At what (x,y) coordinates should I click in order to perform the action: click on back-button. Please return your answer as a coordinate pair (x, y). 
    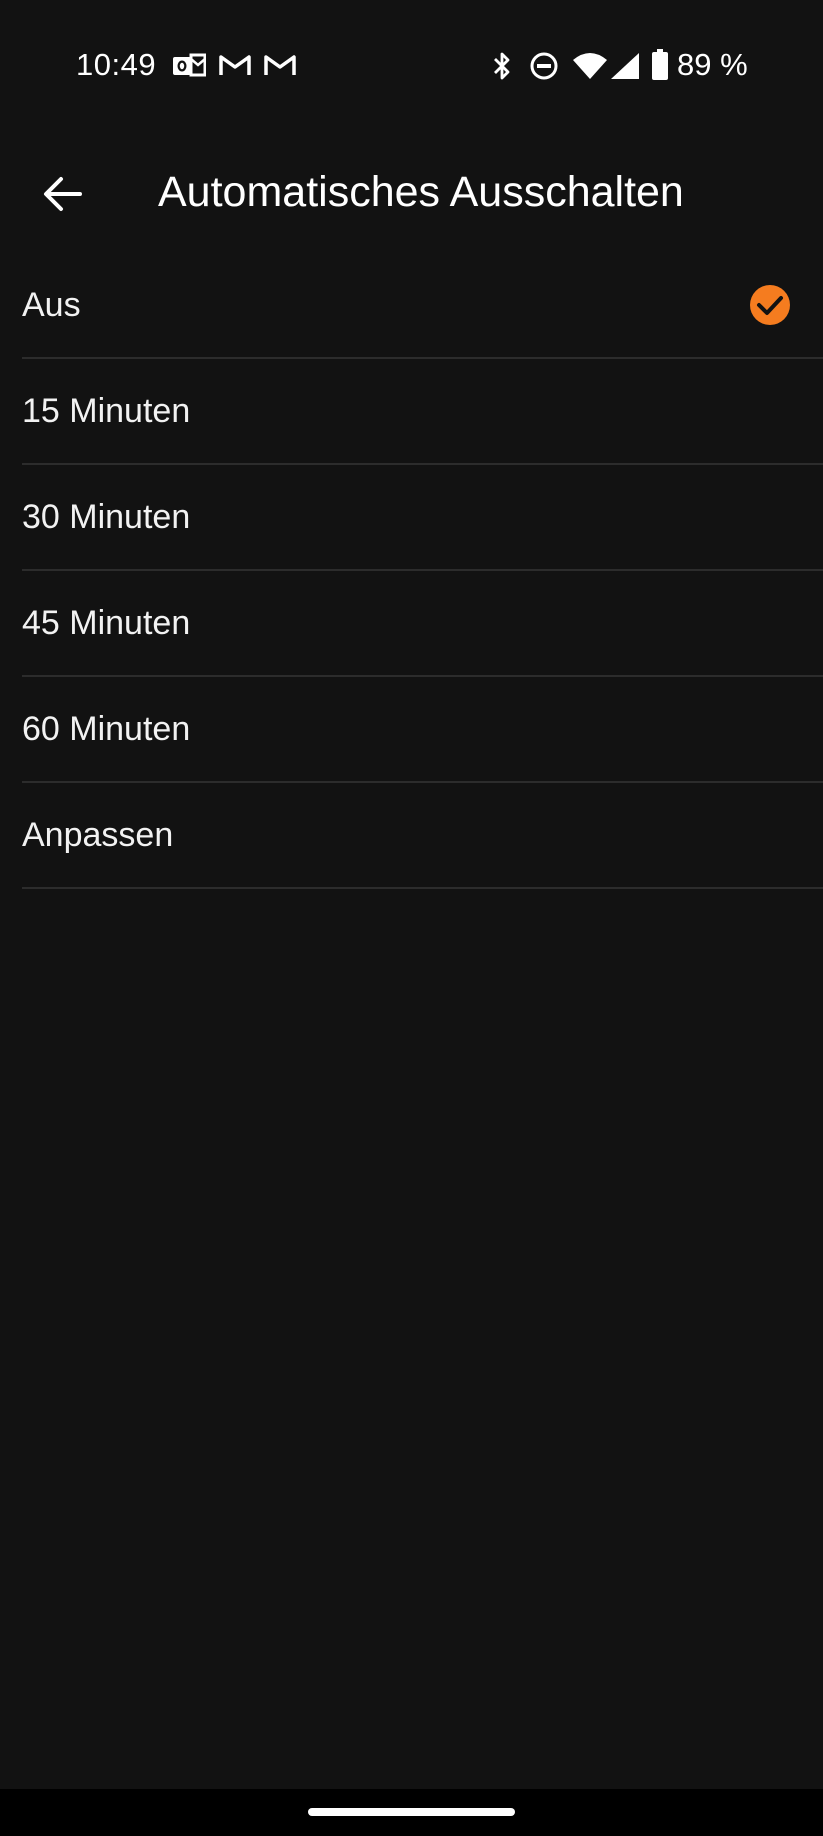
    Looking at the image, I should click on (62, 194).